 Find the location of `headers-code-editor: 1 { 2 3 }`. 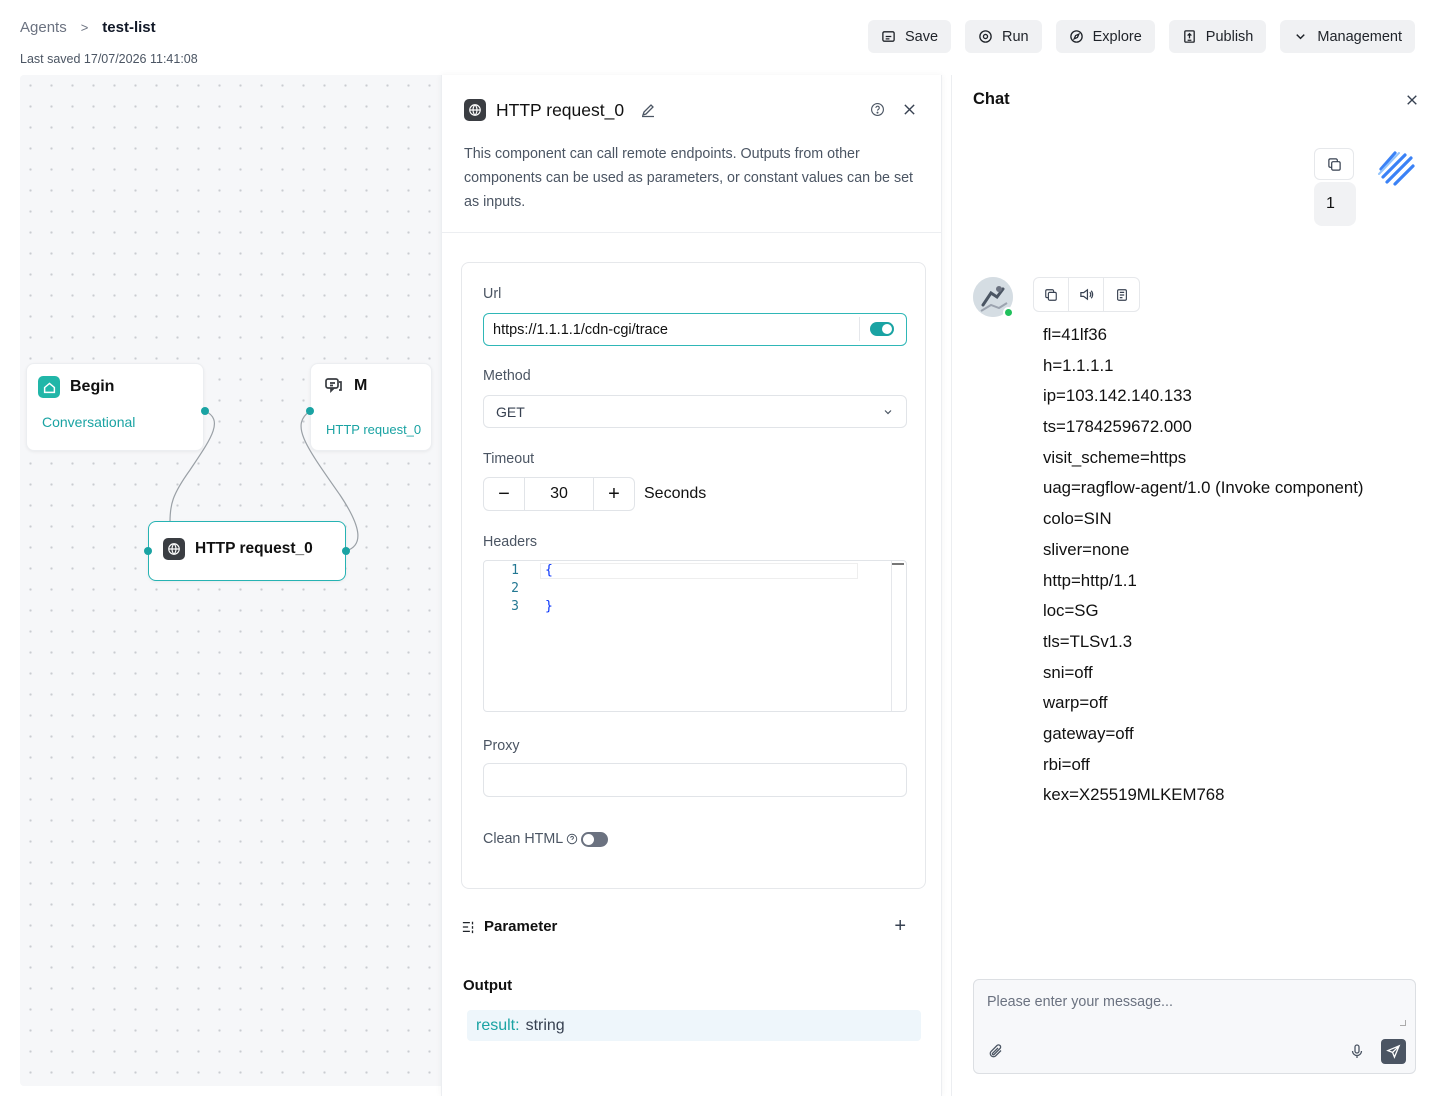

headers-code-editor: 1 { 2 3 } is located at coordinates (695, 636).